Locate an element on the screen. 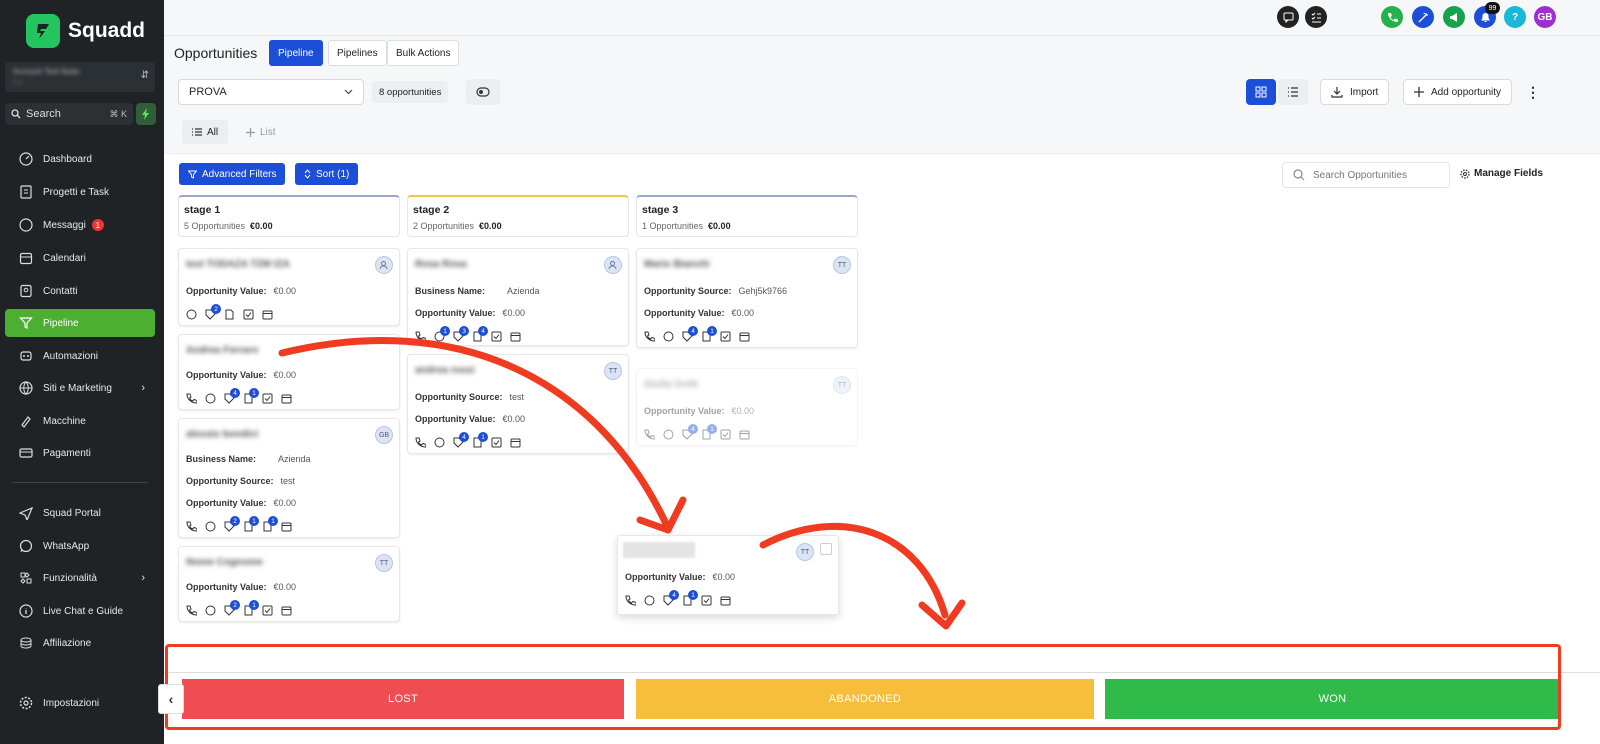 This screenshot has height=744, width=1600. import-button: Import is located at coordinates (1355, 92).